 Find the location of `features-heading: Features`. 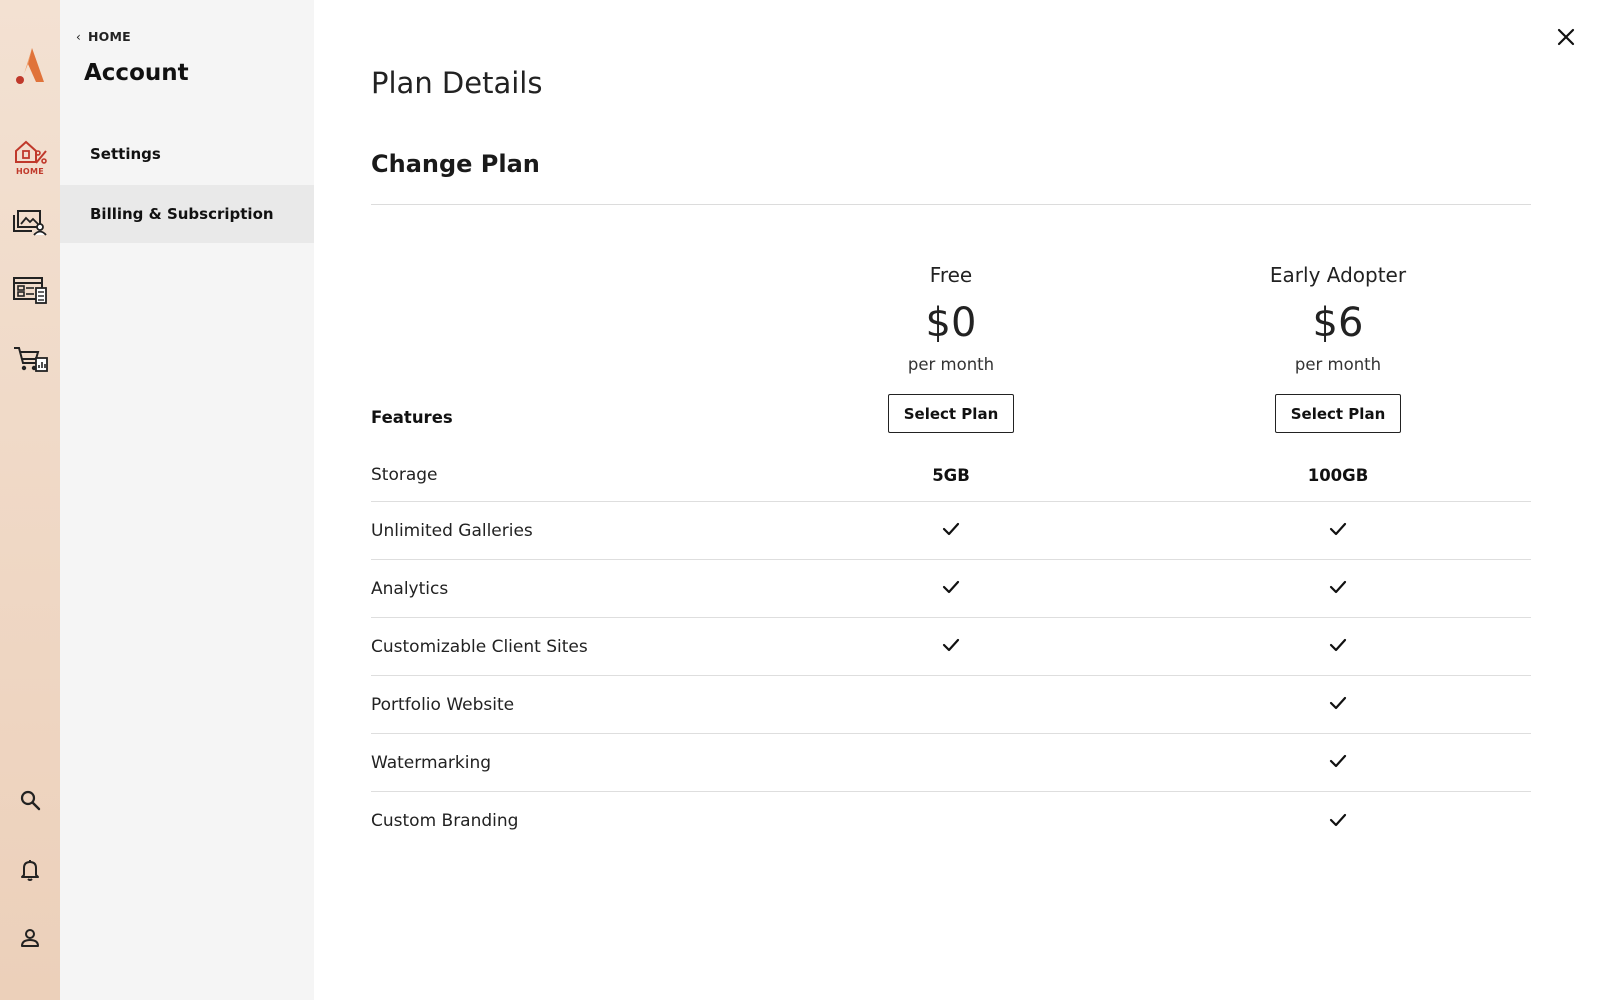

features-heading: Features is located at coordinates (412, 417).